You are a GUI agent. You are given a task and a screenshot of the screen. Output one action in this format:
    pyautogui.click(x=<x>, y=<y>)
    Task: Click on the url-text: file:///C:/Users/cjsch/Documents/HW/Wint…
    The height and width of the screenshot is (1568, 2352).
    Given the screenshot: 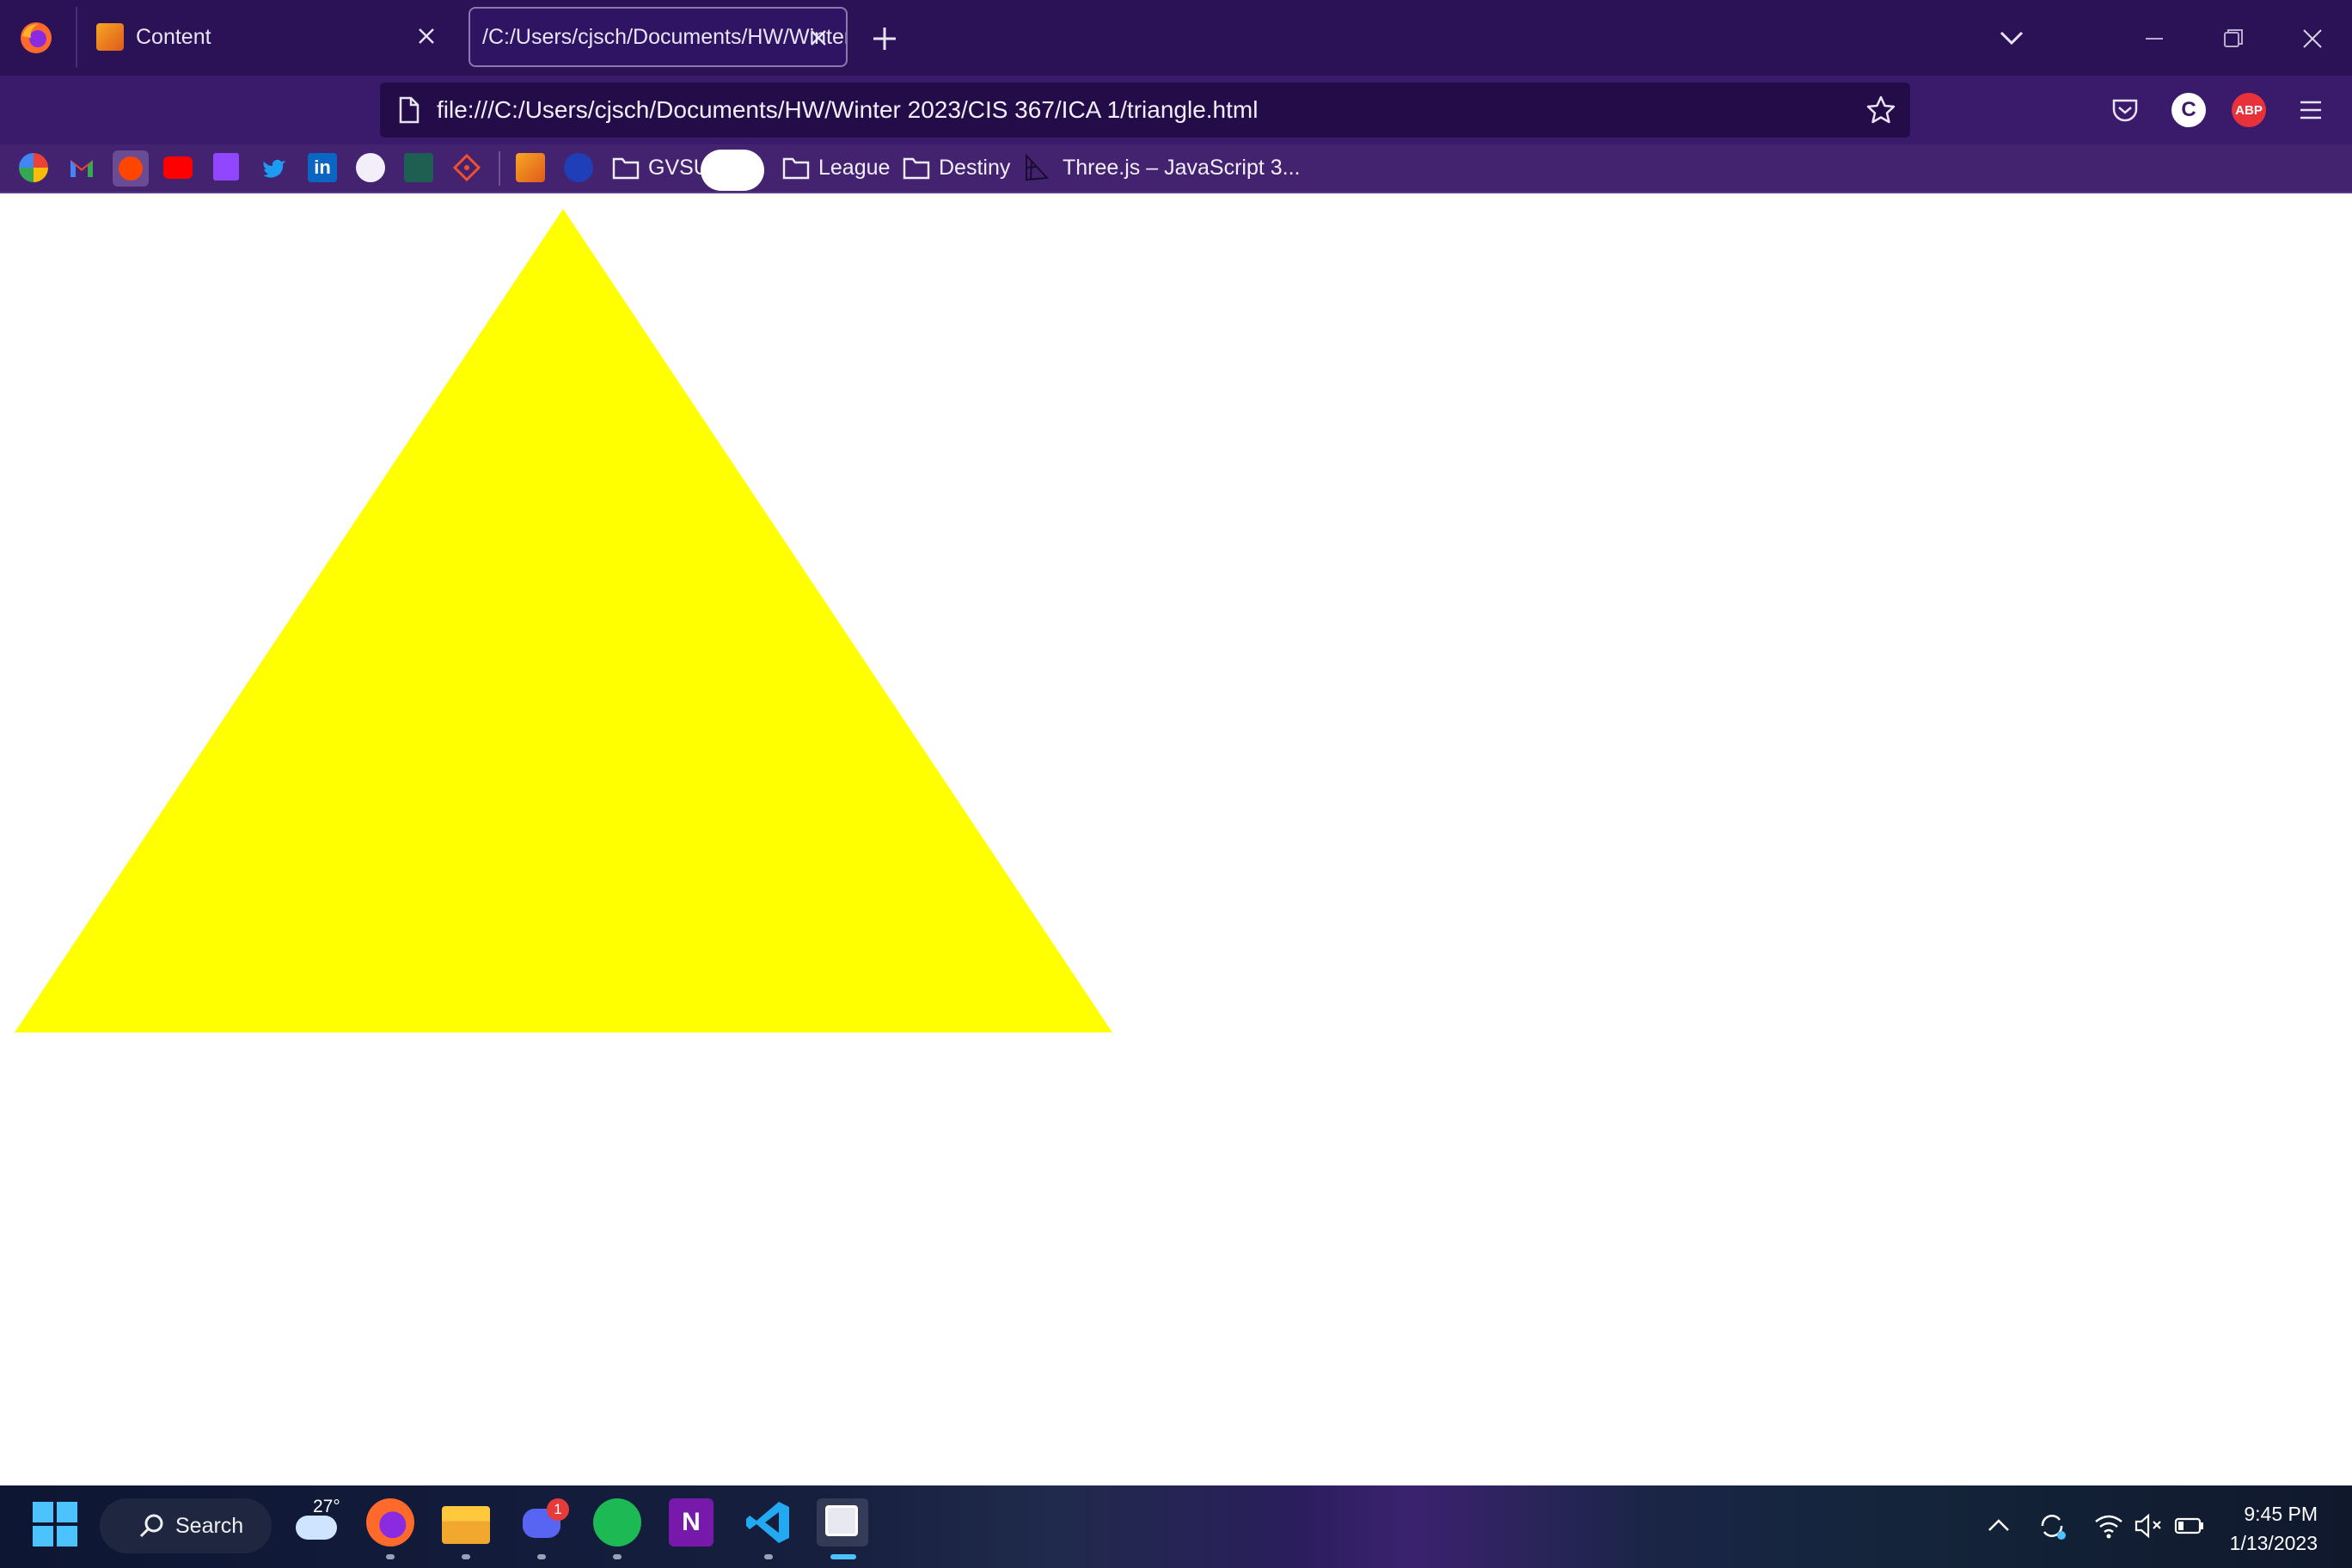 What is the action you would take?
    pyautogui.click(x=847, y=110)
    